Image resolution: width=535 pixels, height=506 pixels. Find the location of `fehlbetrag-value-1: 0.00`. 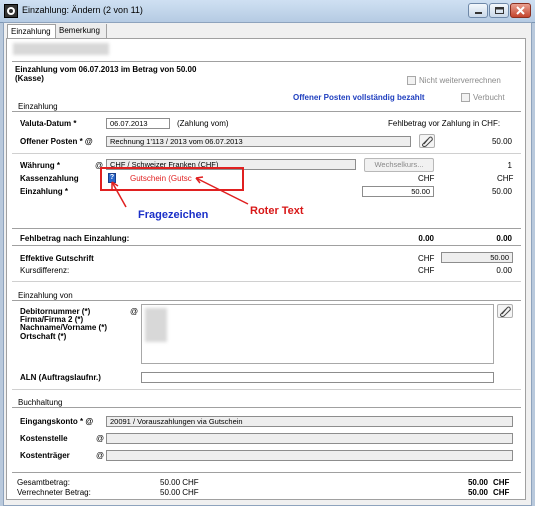

fehlbetrag-value-1: 0.00 is located at coordinates (426, 238).